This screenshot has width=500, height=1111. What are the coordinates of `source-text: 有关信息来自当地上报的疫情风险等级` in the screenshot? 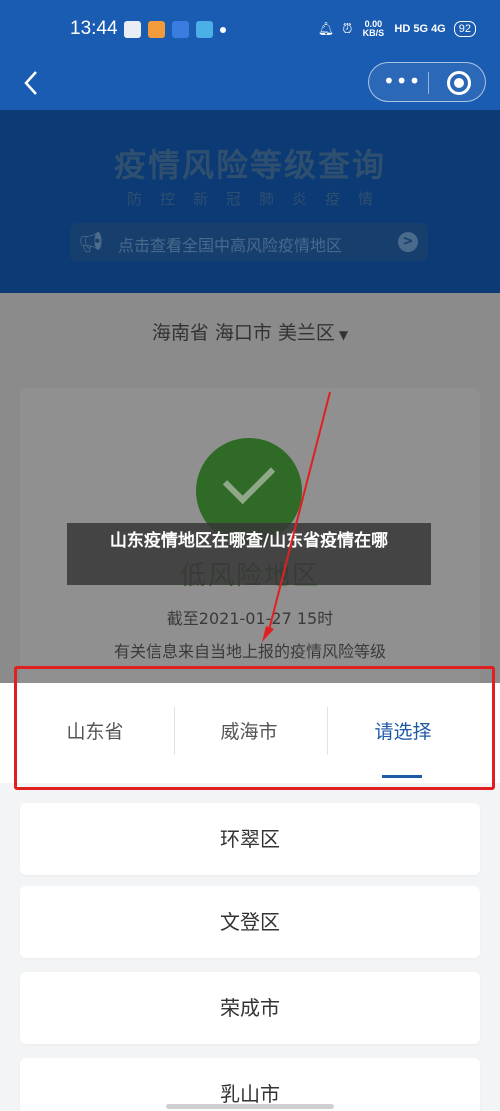 It's located at (249, 651).